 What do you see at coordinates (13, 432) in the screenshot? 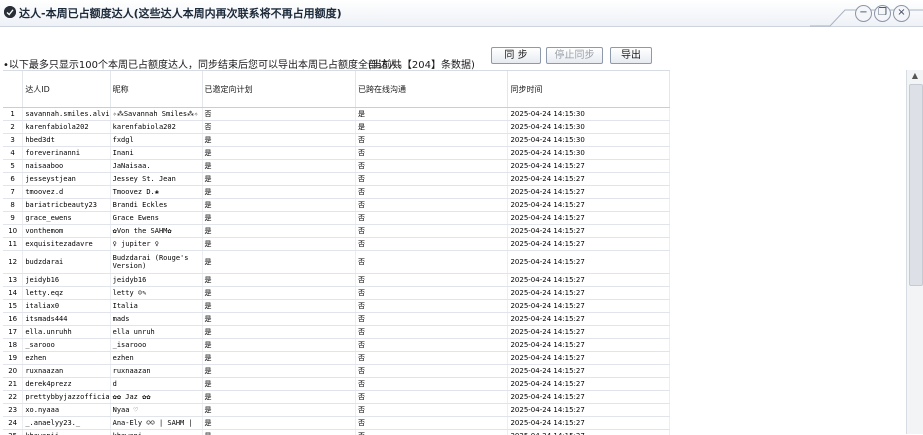
I see `cell-row-index: 25` at bounding box center [13, 432].